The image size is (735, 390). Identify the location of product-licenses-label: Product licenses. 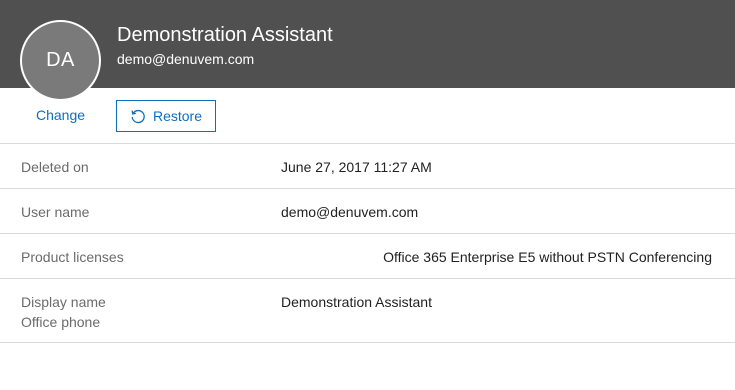
(72, 257).